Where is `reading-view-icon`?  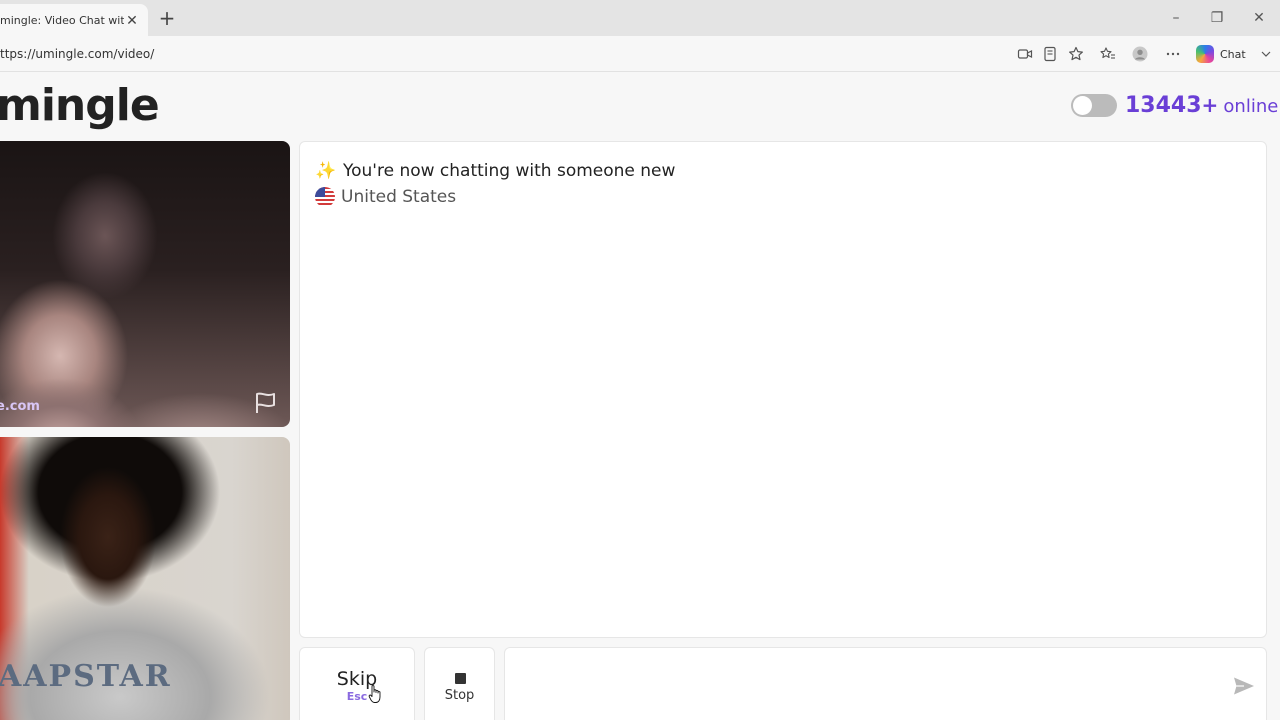 reading-view-icon is located at coordinates (1050, 54).